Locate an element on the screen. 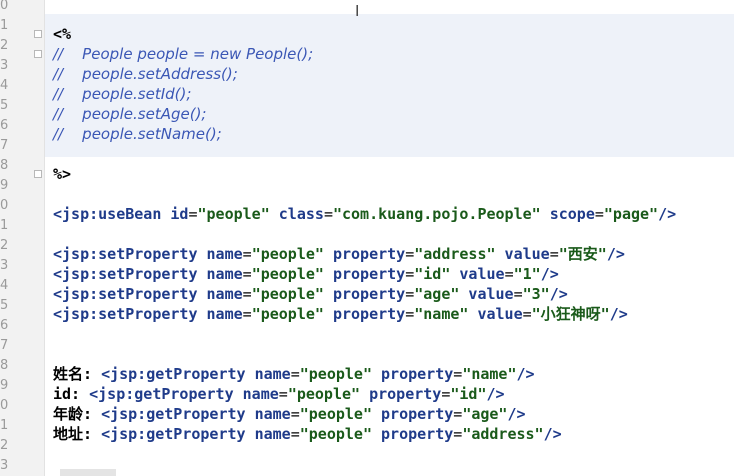 Image resolution: width=734 pixels, height=476 pixels. code-token-delim: <% is located at coordinates (62, 34).